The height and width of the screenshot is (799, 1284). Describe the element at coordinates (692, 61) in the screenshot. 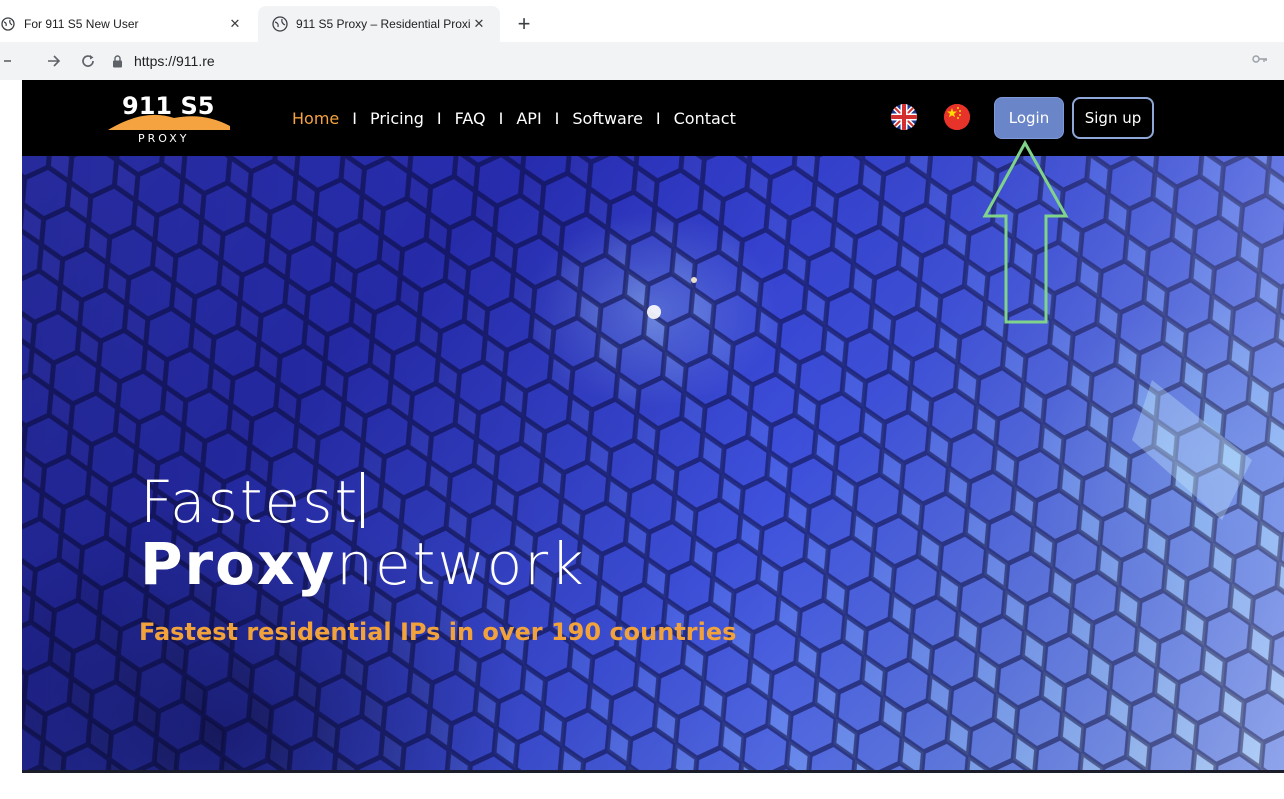

I see `address-bar: https://911.re` at that location.